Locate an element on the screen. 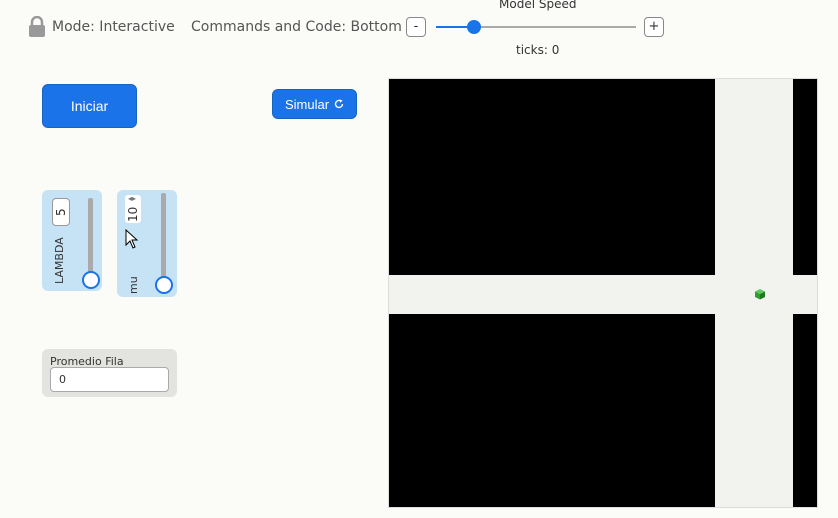 The image size is (838, 518). ticks-counter: ticks: 0 is located at coordinates (538, 50).